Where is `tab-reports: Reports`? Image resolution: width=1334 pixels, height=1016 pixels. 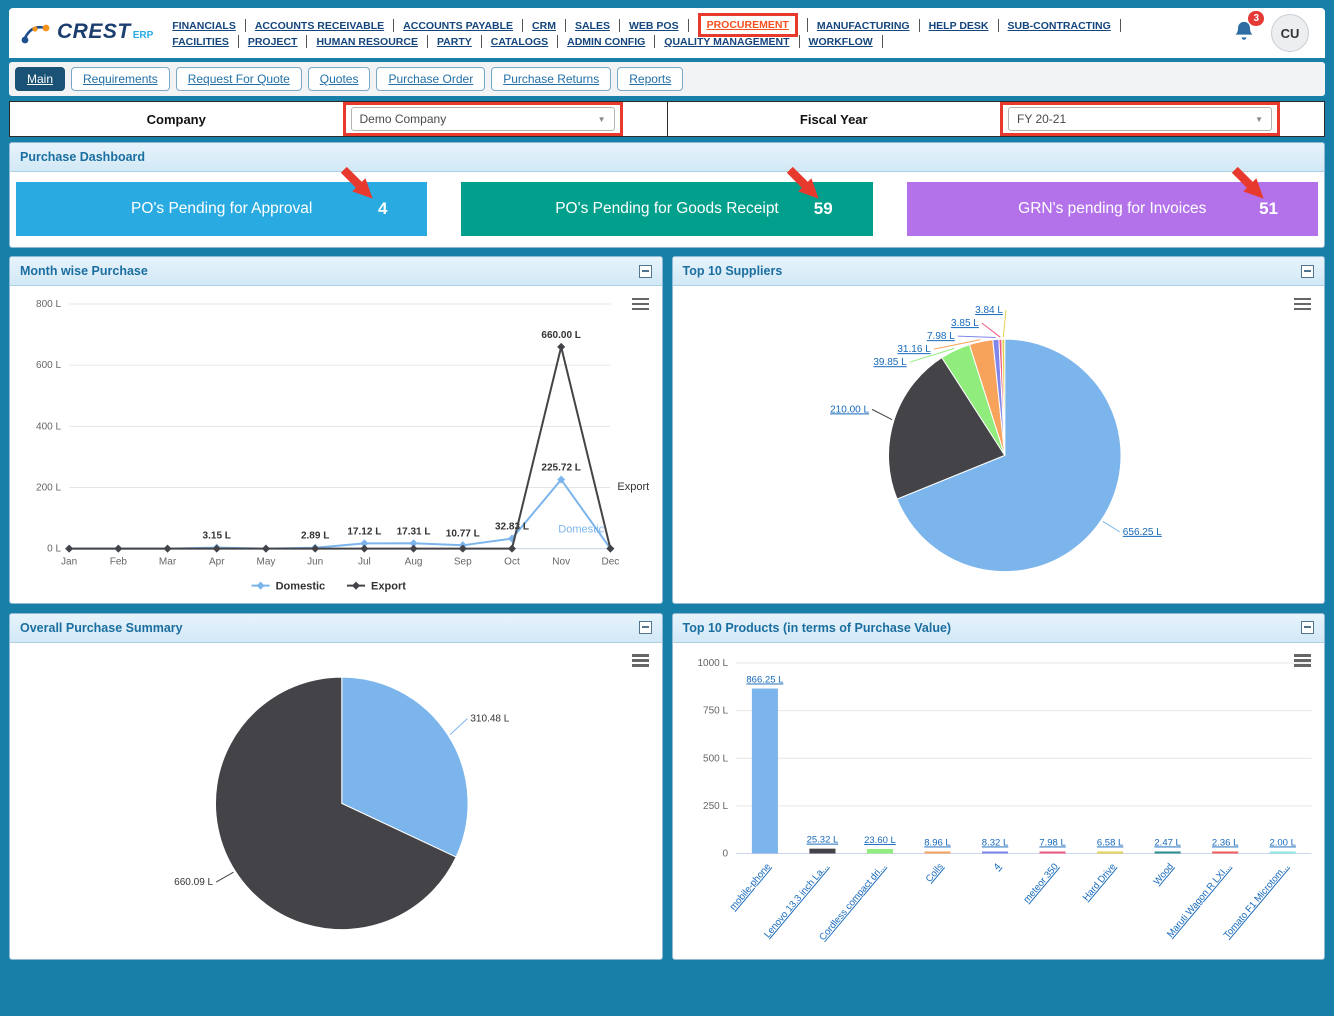 tab-reports: Reports is located at coordinates (650, 79).